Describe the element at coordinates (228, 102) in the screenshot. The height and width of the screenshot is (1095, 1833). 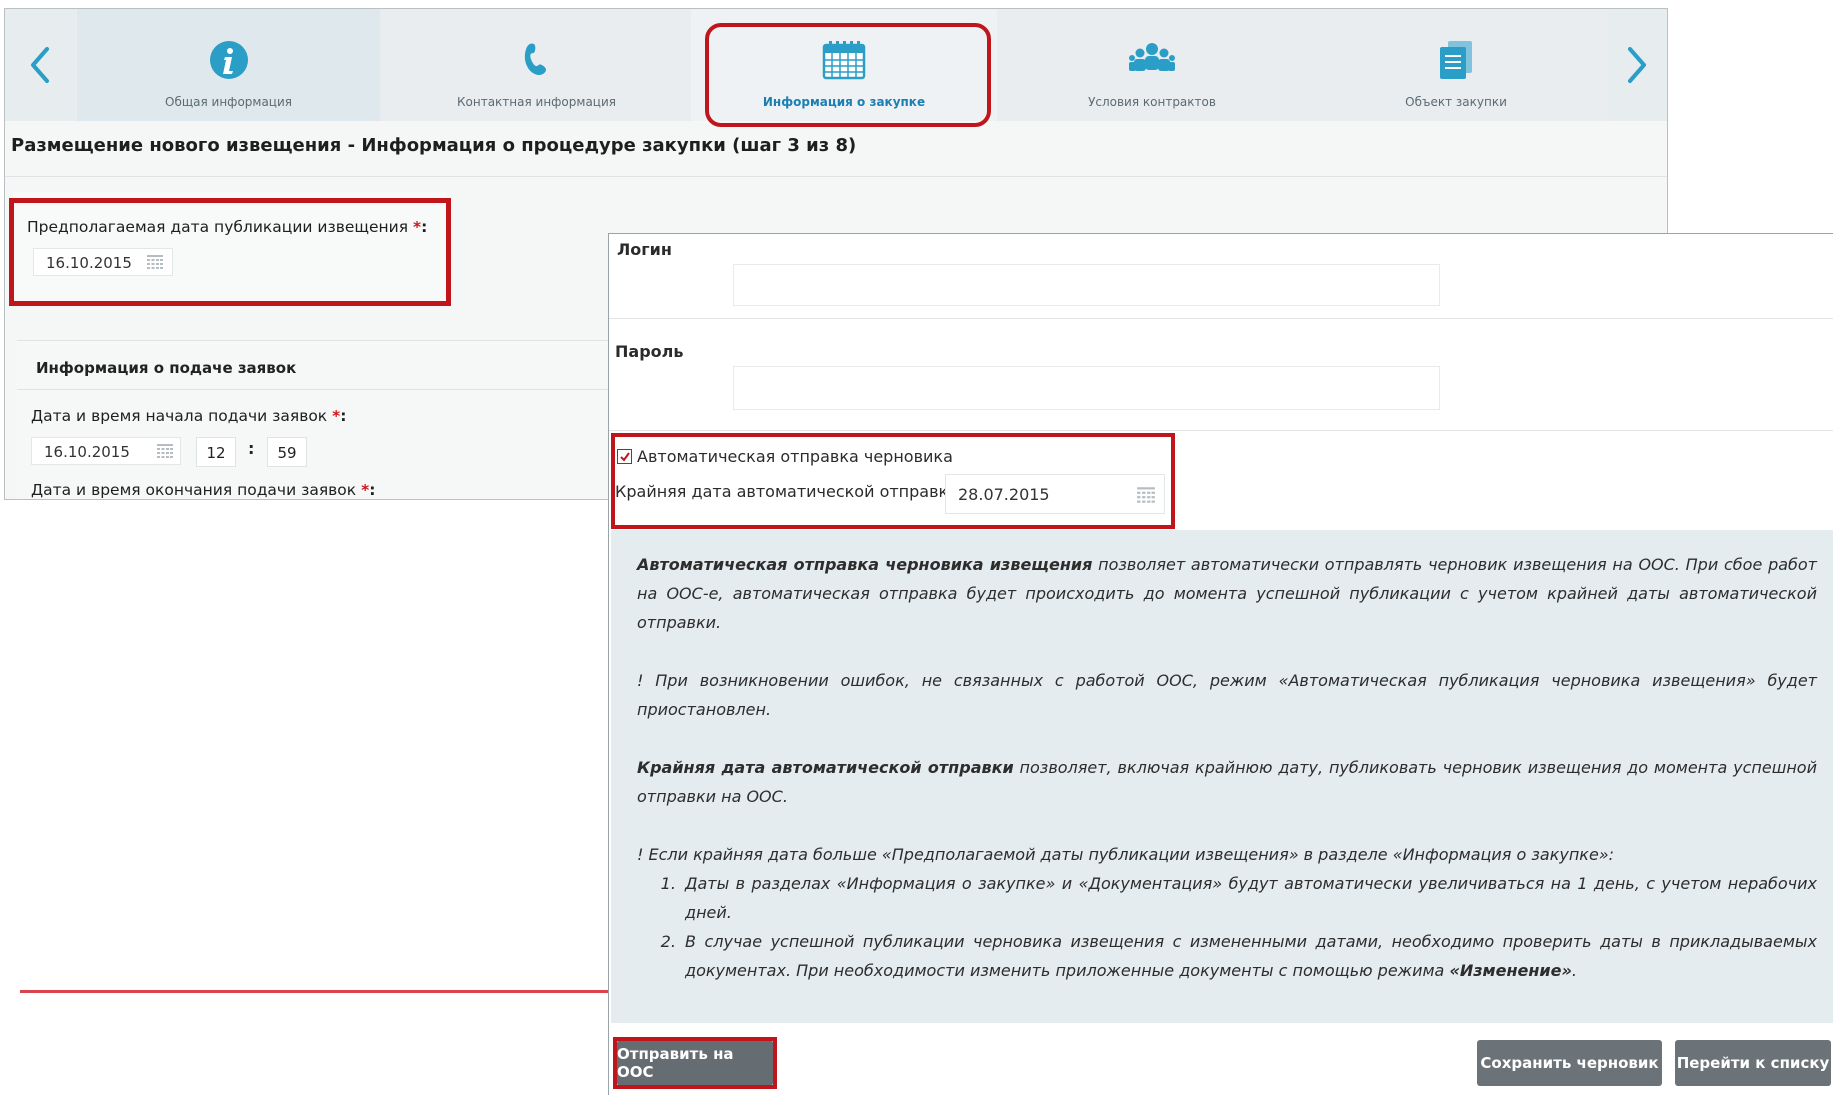
I see `tab-label: Общая информация` at that location.